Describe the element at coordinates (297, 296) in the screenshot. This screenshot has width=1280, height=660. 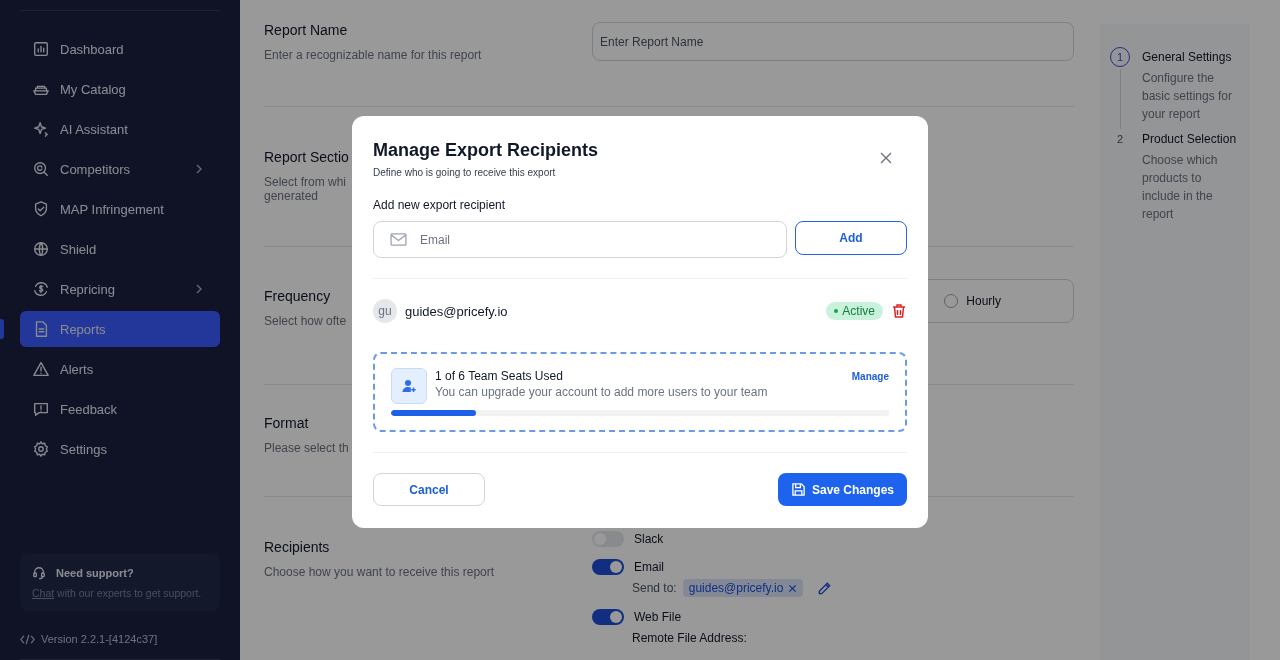
I see `section-title: Frequency` at that location.